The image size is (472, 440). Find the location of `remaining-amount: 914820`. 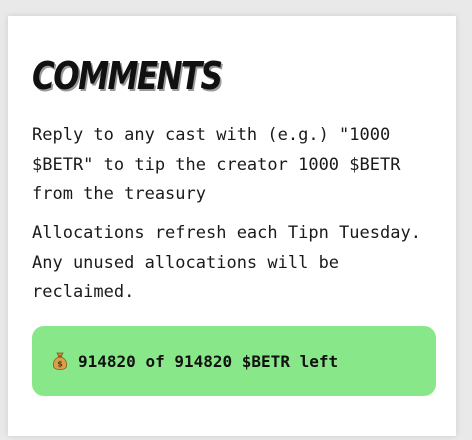

remaining-amount: 914820 is located at coordinates (107, 361).